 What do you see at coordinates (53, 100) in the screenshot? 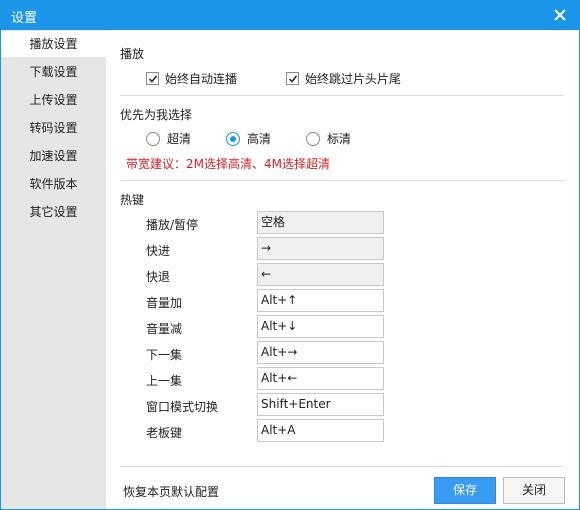
I see `sidebar-item-upload: 上传设置` at bounding box center [53, 100].